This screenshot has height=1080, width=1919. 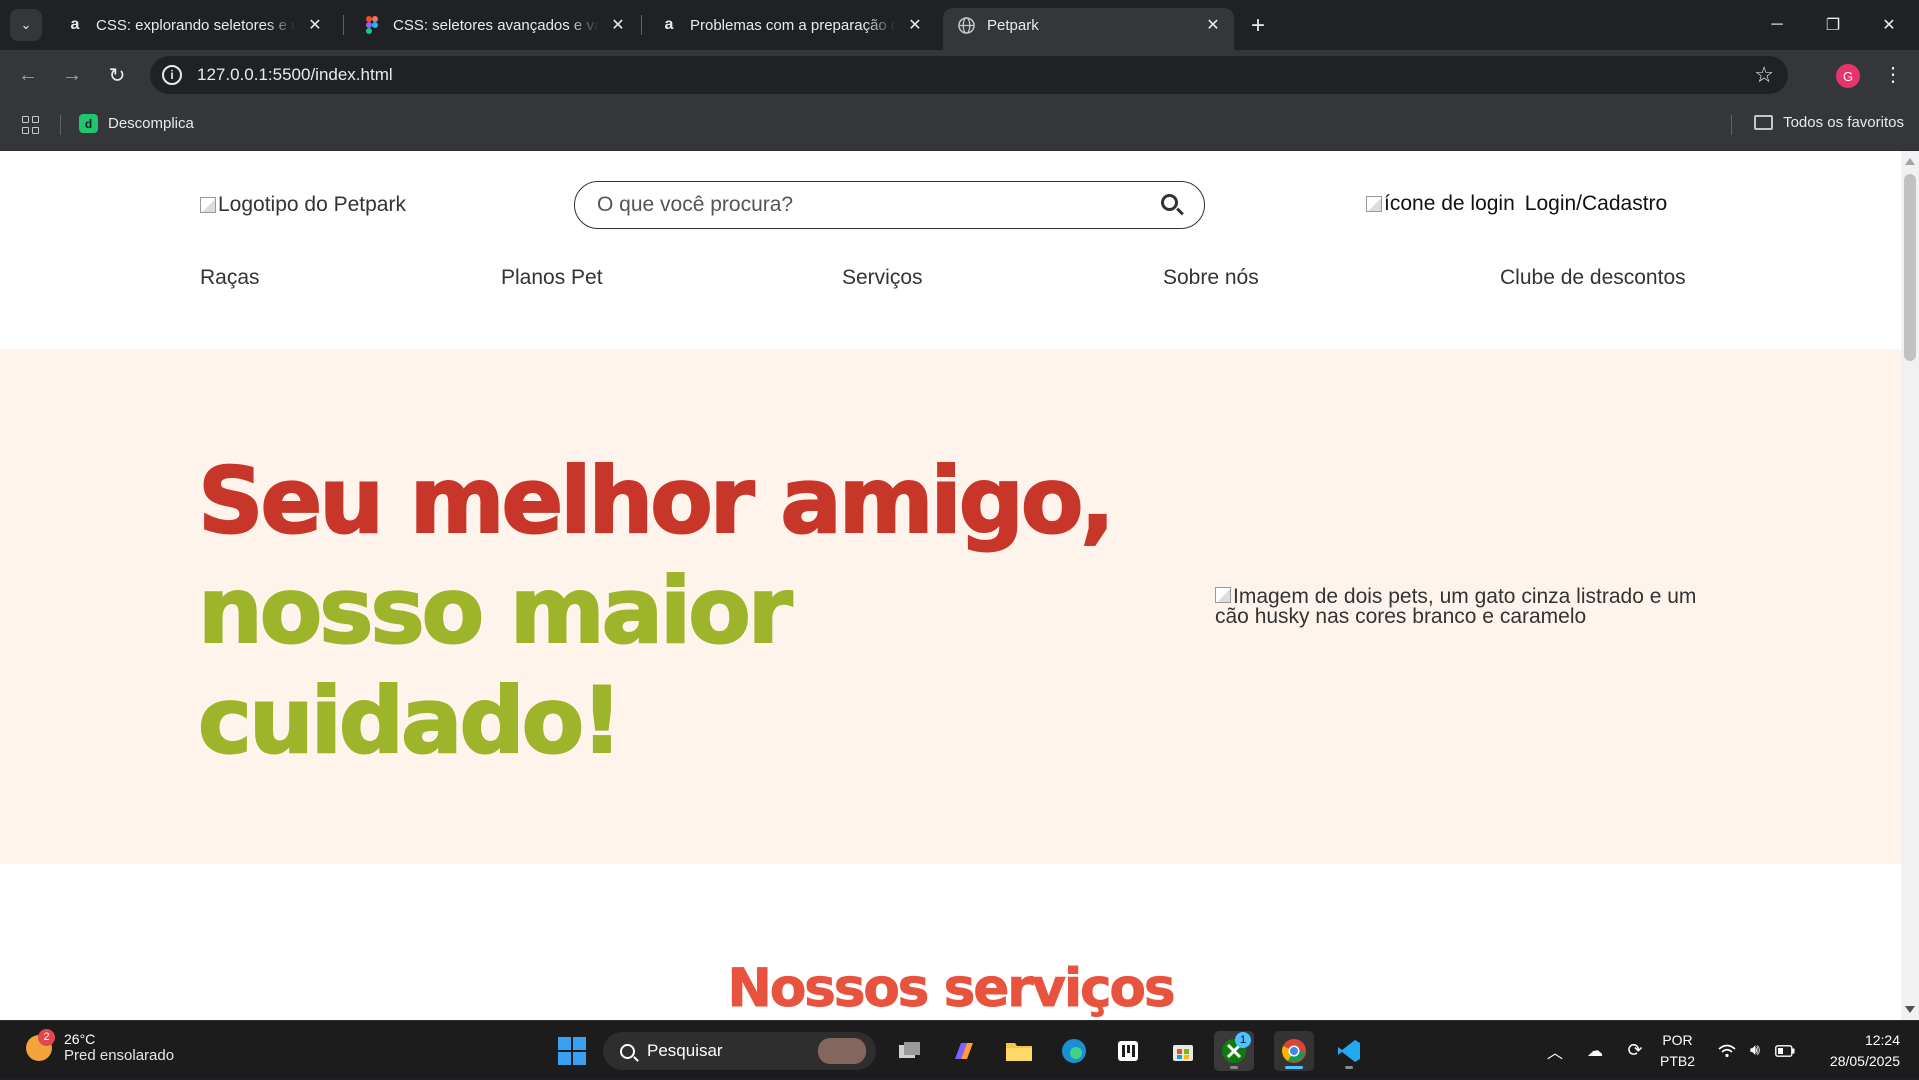 What do you see at coordinates (1596, 203) in the screenshot?
I see `login-label: Login/Cadastro` at bounding box center [1596, 203].